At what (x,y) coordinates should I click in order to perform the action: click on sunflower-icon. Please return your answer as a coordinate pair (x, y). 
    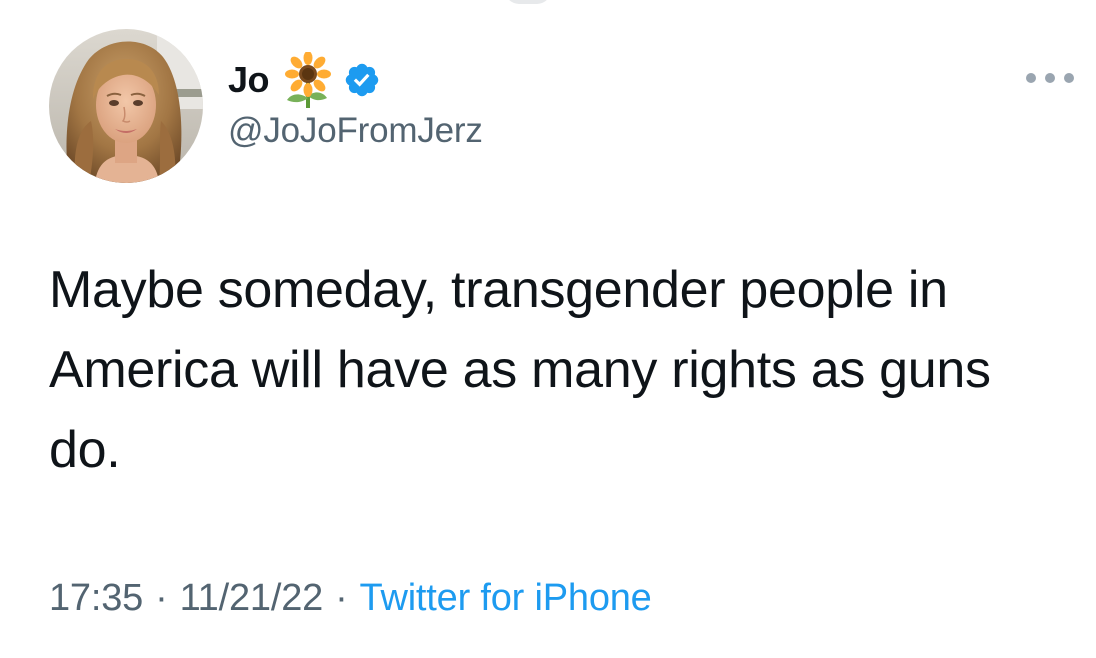
    Looking at the image, I should click on (308, 79).